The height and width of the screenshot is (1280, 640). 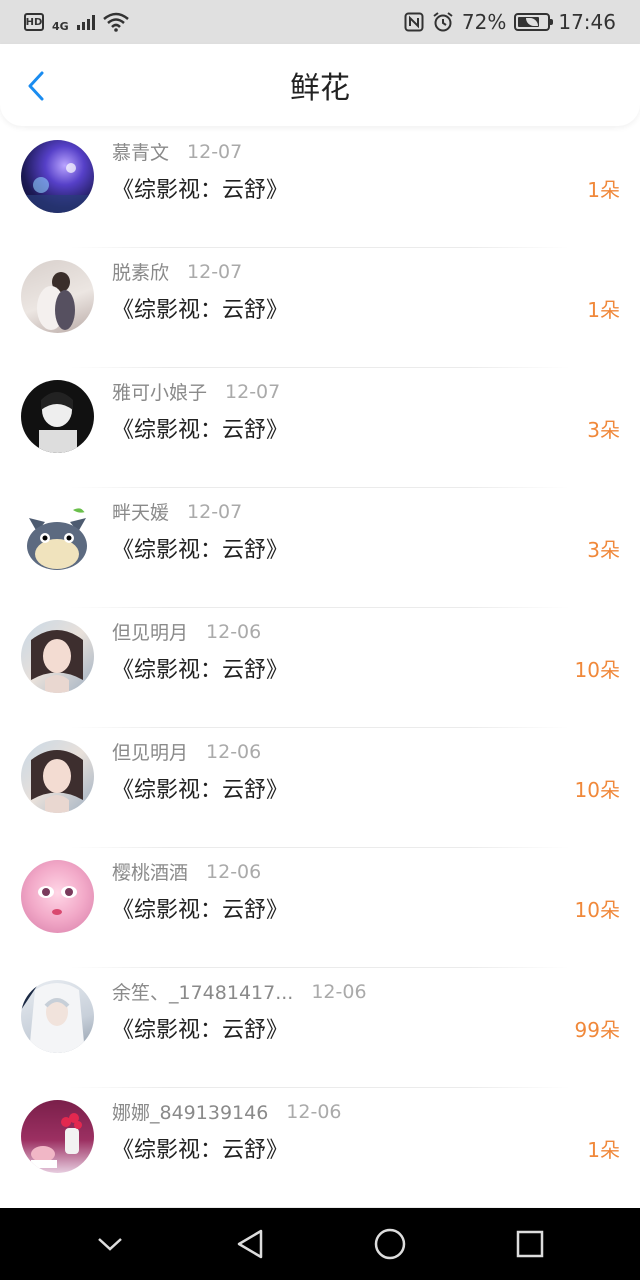 I want to click on nav-recents-button, so click(x=530, y=1244).